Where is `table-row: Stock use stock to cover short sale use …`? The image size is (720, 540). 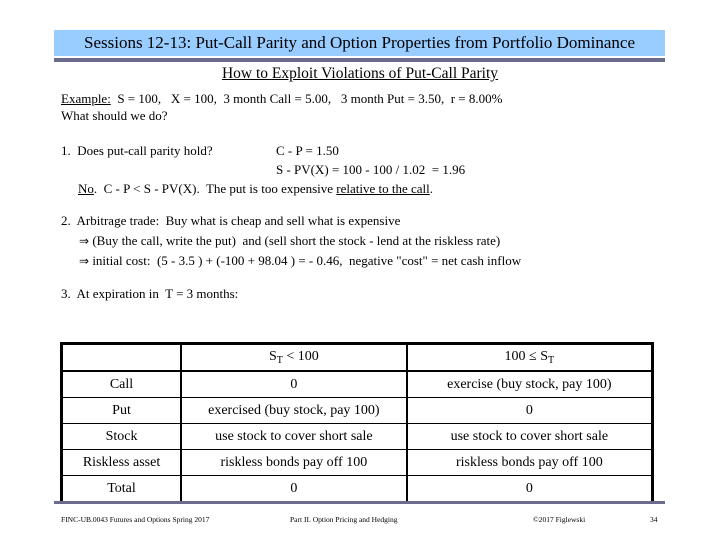
table-row: Stock use stock to cover short sale use … is located at coordinates (357, 436).